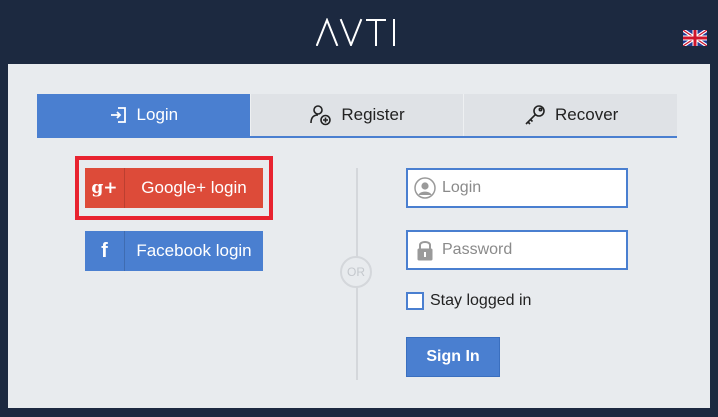 The image size is (718, 417). Describe the element at coordinates (532, 250) in the screenshot. I see `password-input` at that location.